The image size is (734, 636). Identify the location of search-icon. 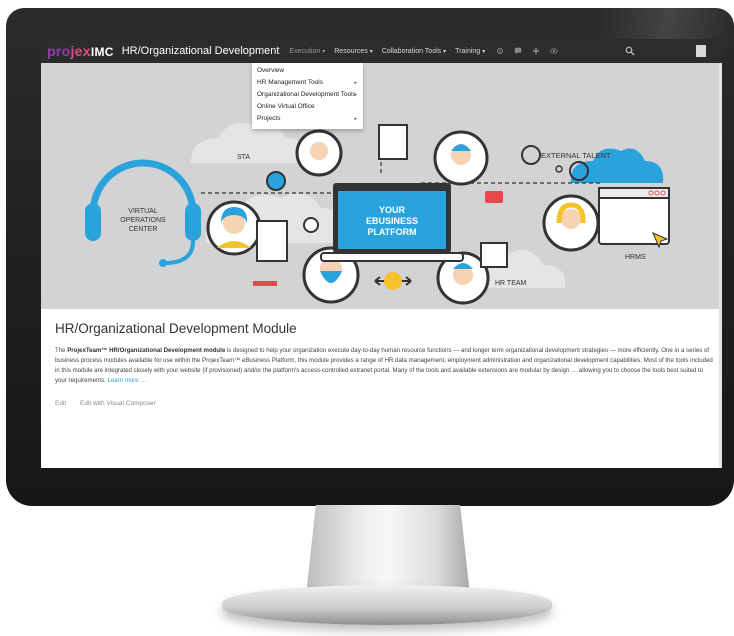
(630, 51).